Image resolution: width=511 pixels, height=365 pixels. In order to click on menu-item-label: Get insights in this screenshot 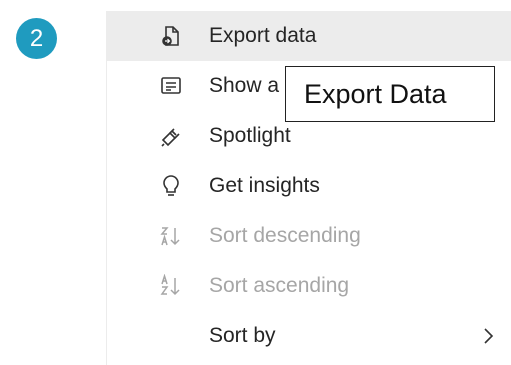, I will do `click(264, 185)`.